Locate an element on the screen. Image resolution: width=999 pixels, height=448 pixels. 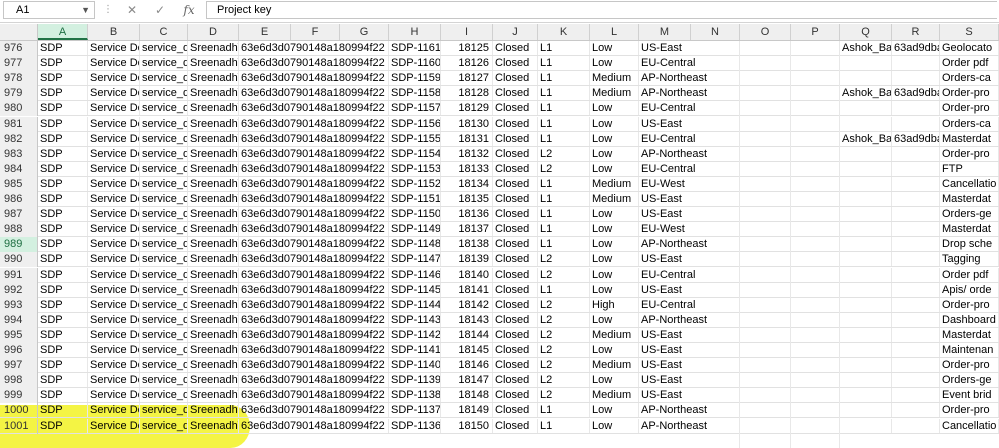
column-header-l: L is located at coordinates (614, 32).